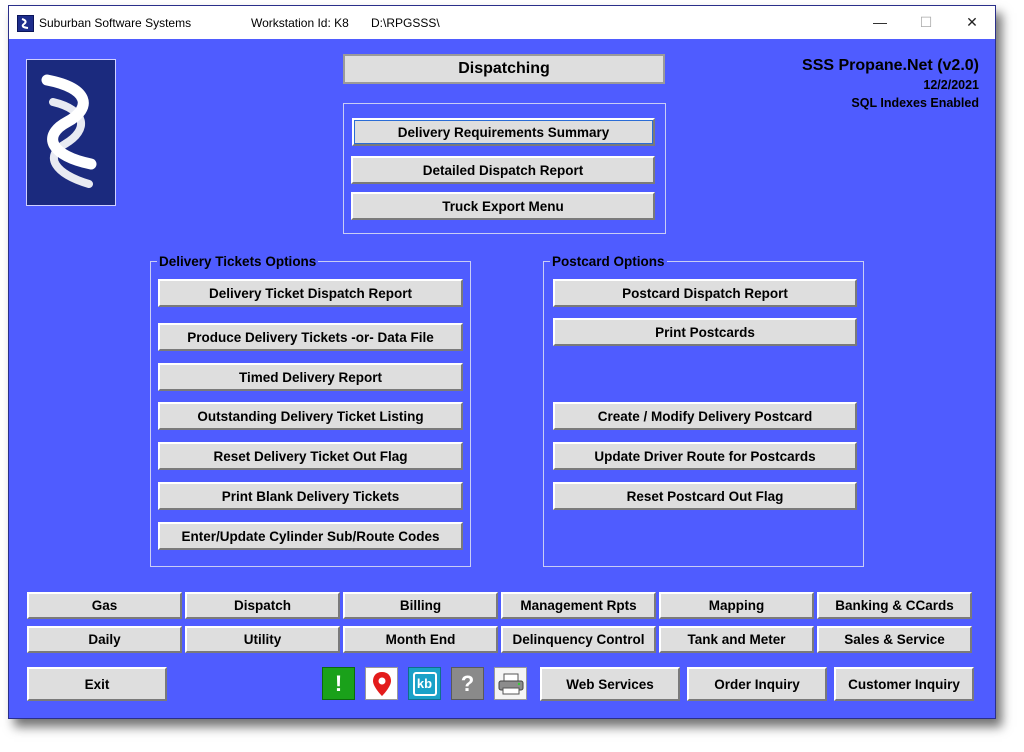  Describe the element at coordinates (736, 605) in the screenshot. I see `nav-mapping-button: Mapping` at that location.